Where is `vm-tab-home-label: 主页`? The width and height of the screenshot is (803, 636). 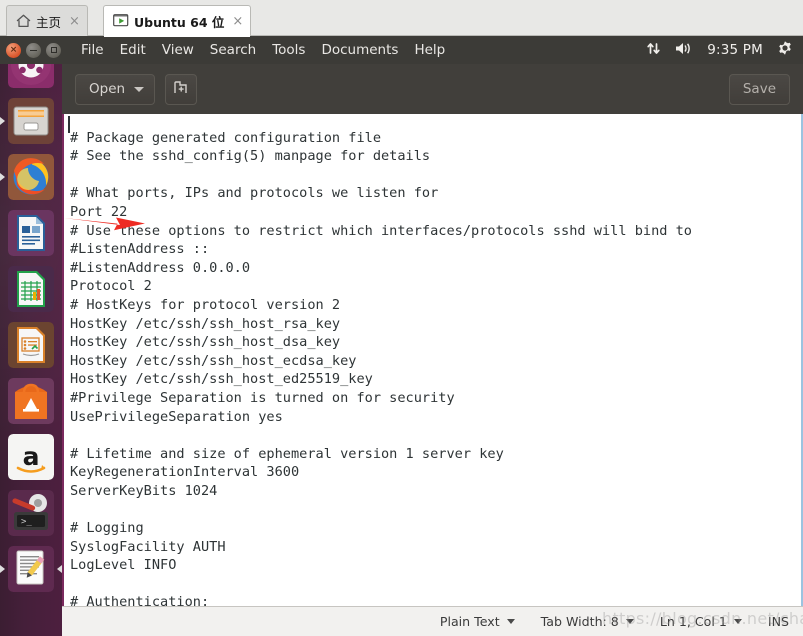
vm-tab-home-label: 主页 is located at coordinates (49, 22).